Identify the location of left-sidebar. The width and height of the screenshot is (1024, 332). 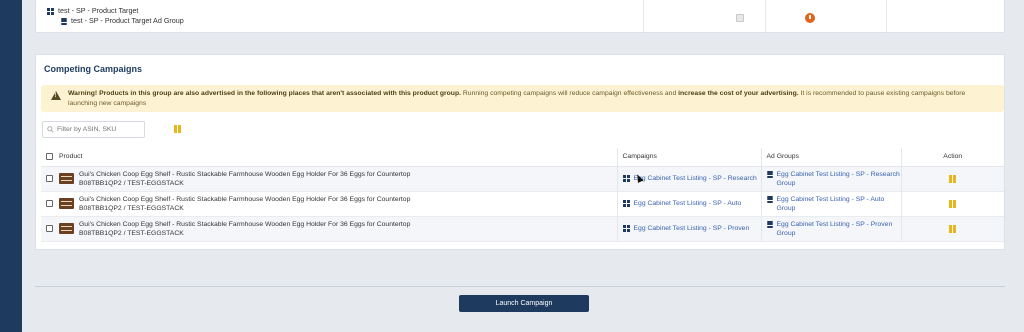
(11, 166).